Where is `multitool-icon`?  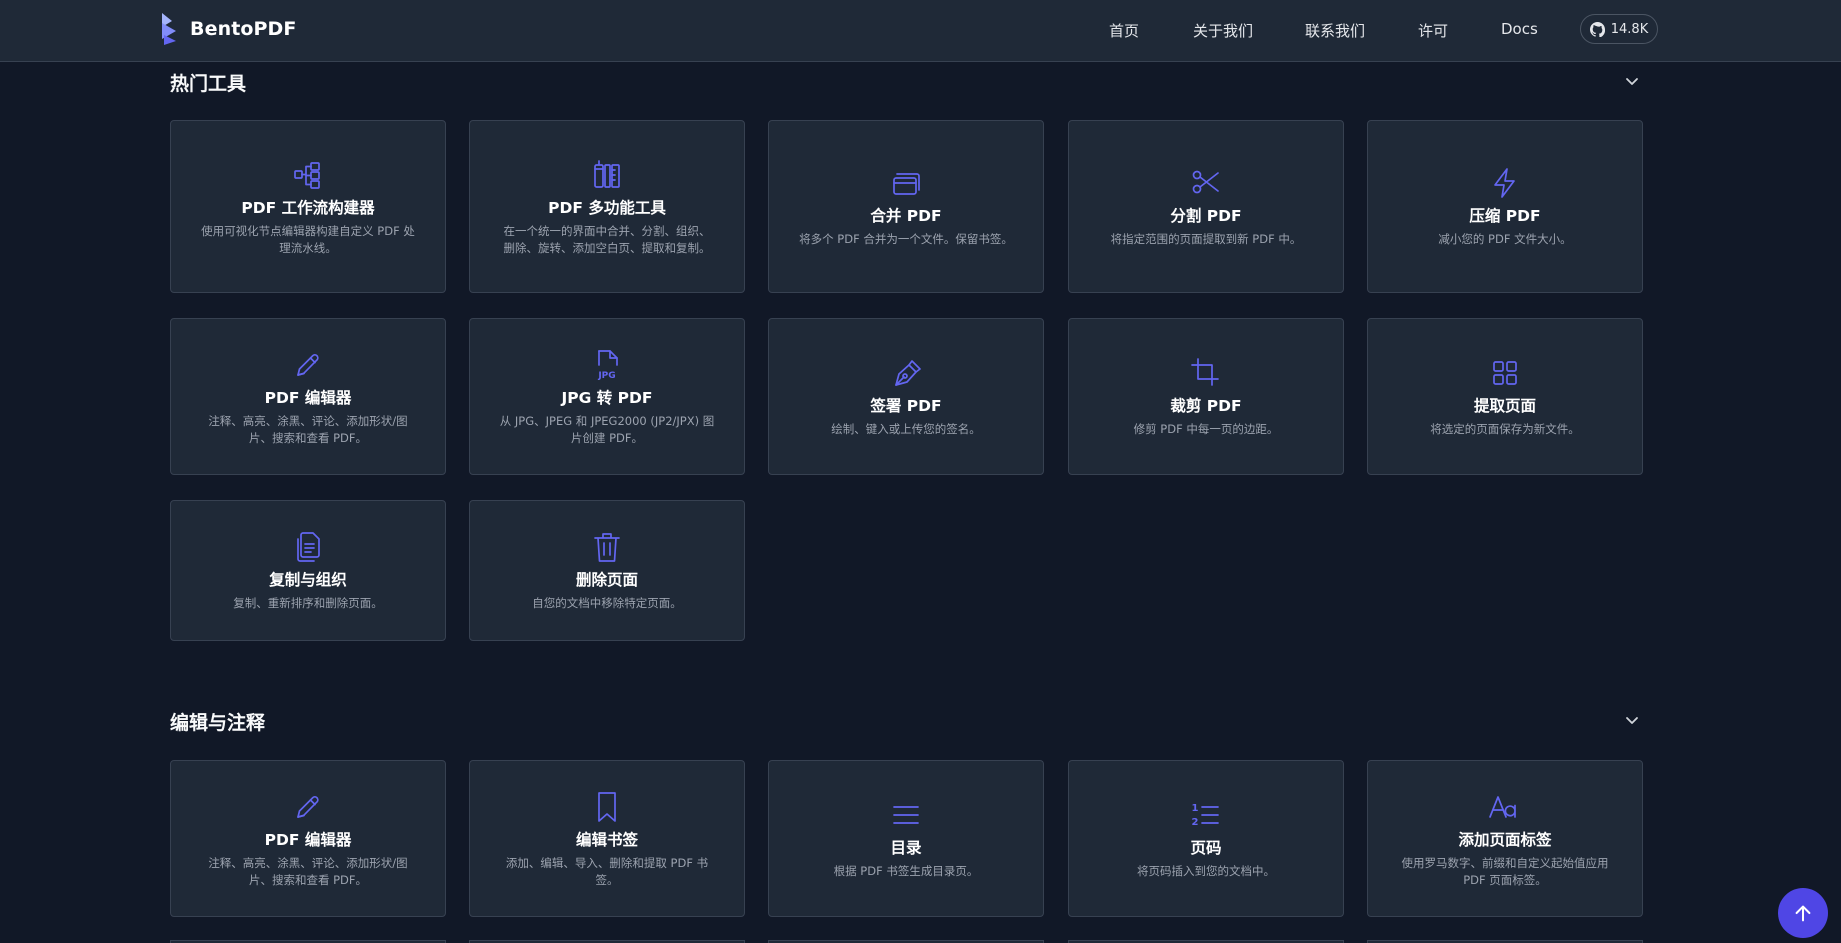 multitool-icon is located at coordinates (607, 175).